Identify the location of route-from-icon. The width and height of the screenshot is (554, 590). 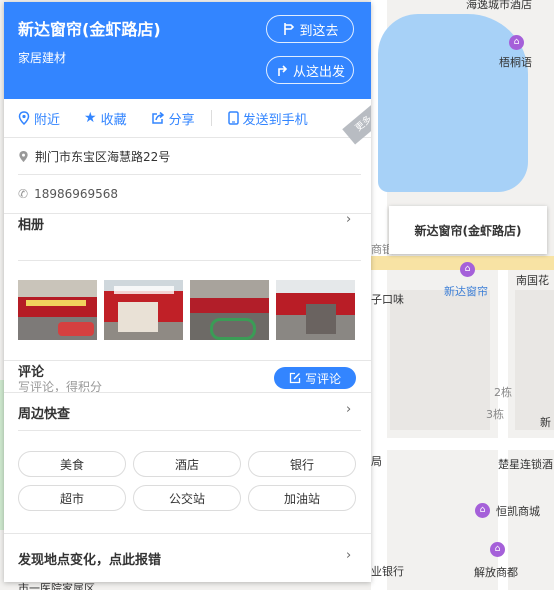
(283, 70).